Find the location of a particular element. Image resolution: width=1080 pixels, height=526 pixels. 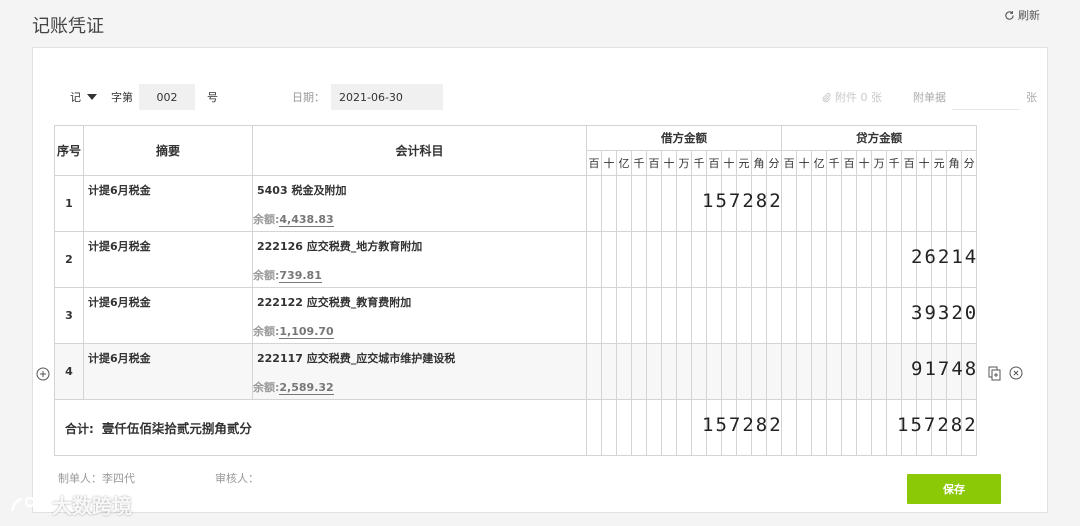

copy-row-icon is located at coordinates (995, 373).